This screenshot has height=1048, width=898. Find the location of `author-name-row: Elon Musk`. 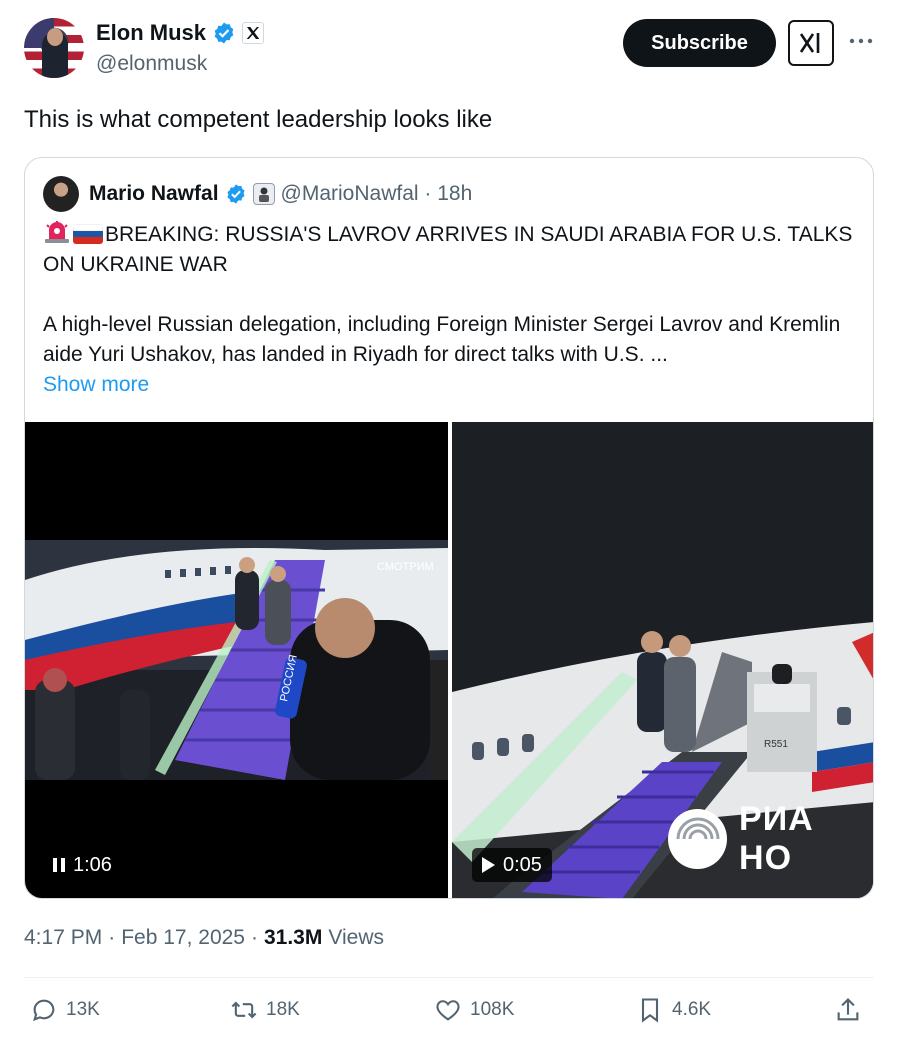

author-name-row: Elon Musk is located at coordinates (180, 33).